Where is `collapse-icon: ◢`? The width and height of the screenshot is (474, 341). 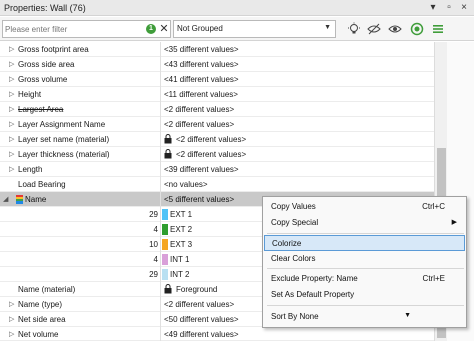 collapse-icon: ◢ is located at coordinates (5, 199).